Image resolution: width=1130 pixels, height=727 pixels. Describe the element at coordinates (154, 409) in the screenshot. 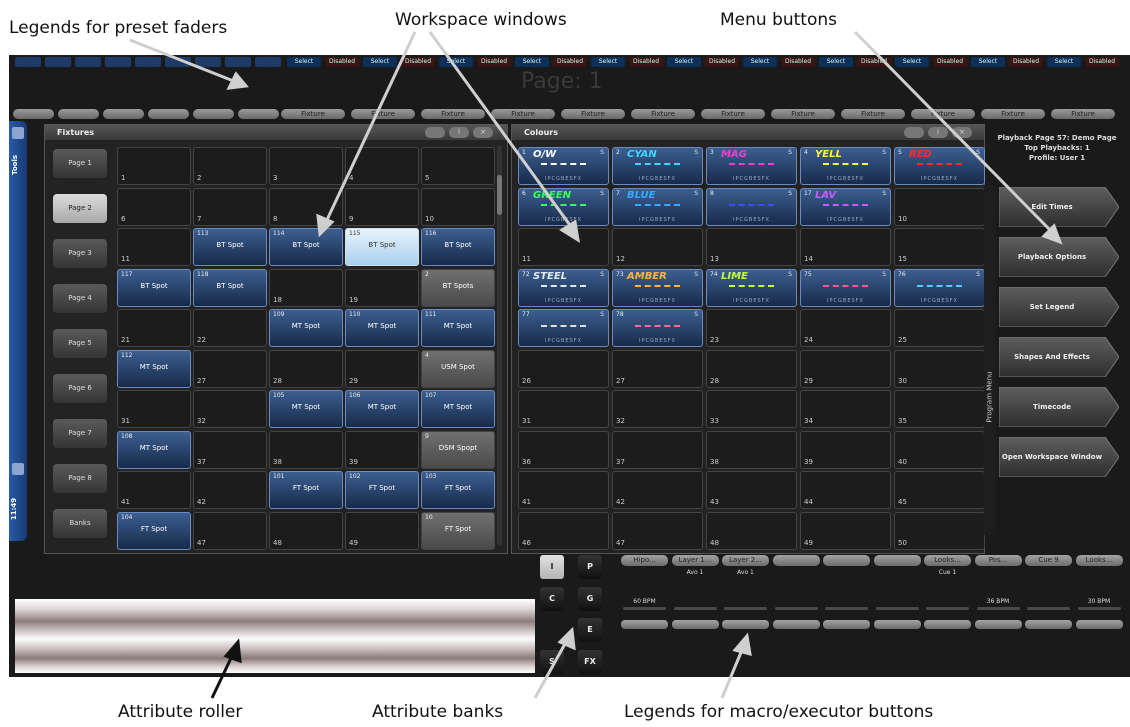

I see `fixture-cell: 31` at that location.